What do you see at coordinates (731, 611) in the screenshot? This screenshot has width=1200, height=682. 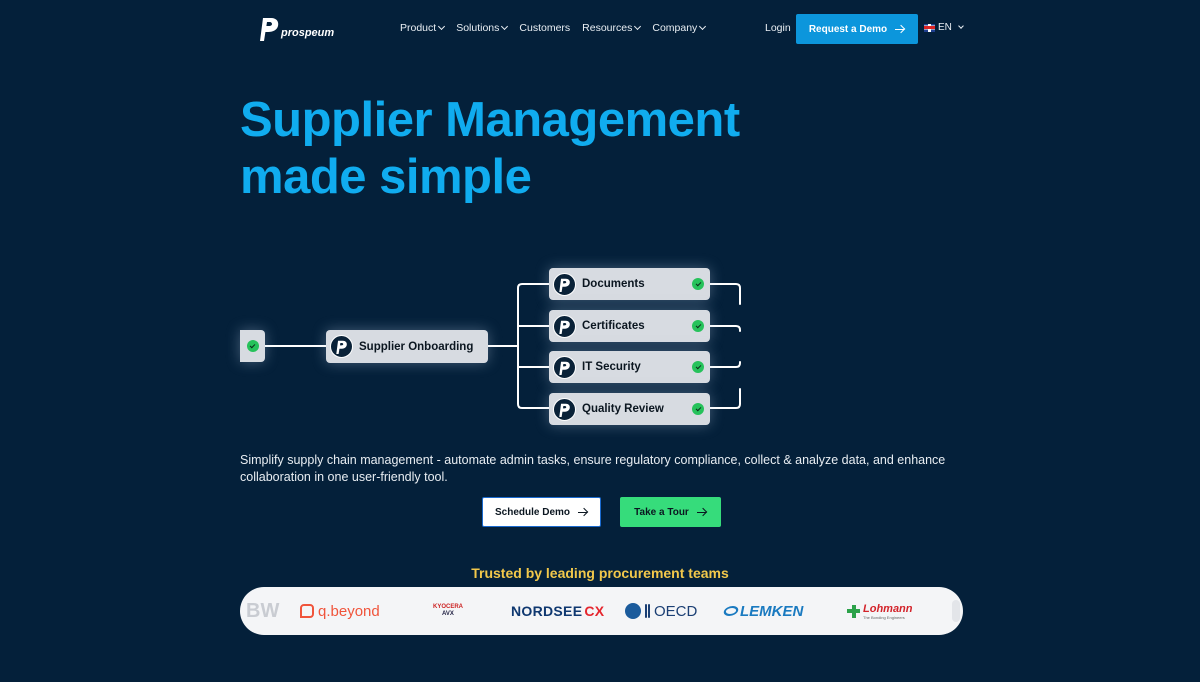 I see `lemken-mark-icon` at bounding box center [731, 611].